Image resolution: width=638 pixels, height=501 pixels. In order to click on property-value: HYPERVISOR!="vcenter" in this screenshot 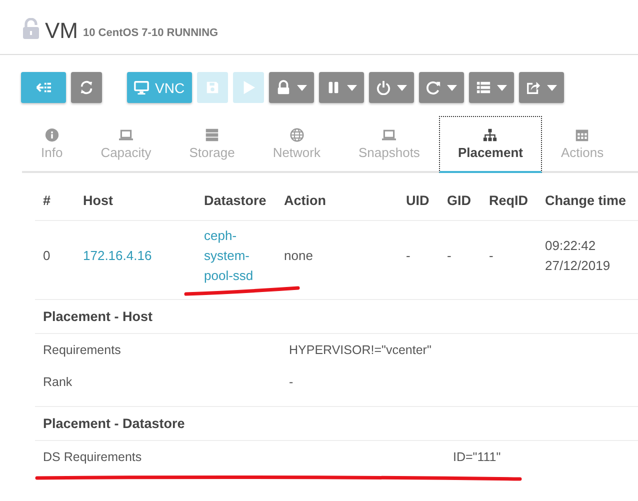, I will do `click(360, 350)`.